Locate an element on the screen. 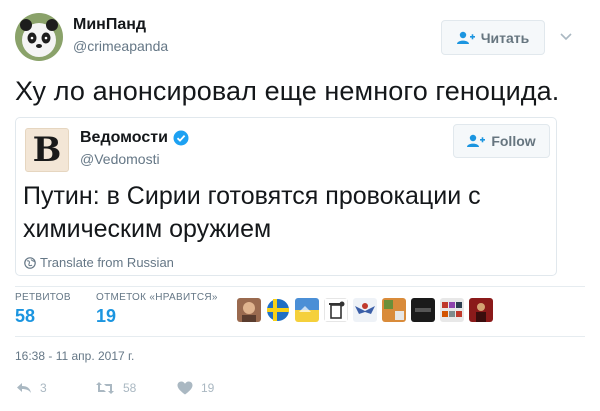 The height and width of the screenshot is (411, 600). tile-pattern-icon is located at coordinates (394, 310).